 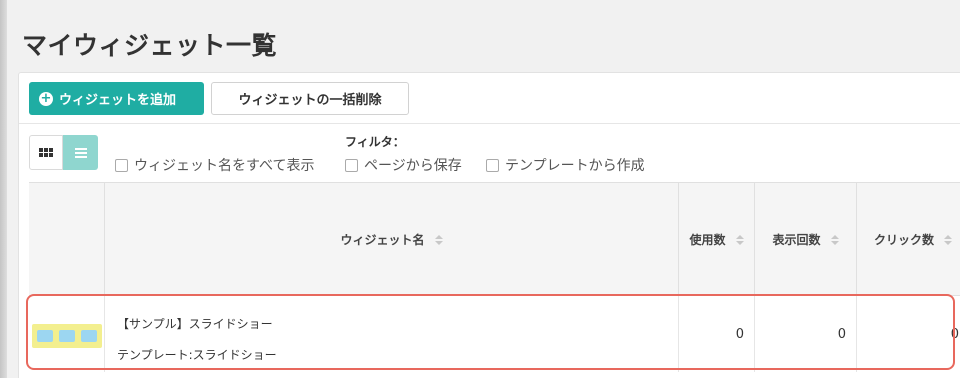 What do you see at coordinates (489, 98) in the screenshot?
I see `toolbar: + ウィジェットを追加 ウィジェットの一括削除` at bounding box center [489, 98].